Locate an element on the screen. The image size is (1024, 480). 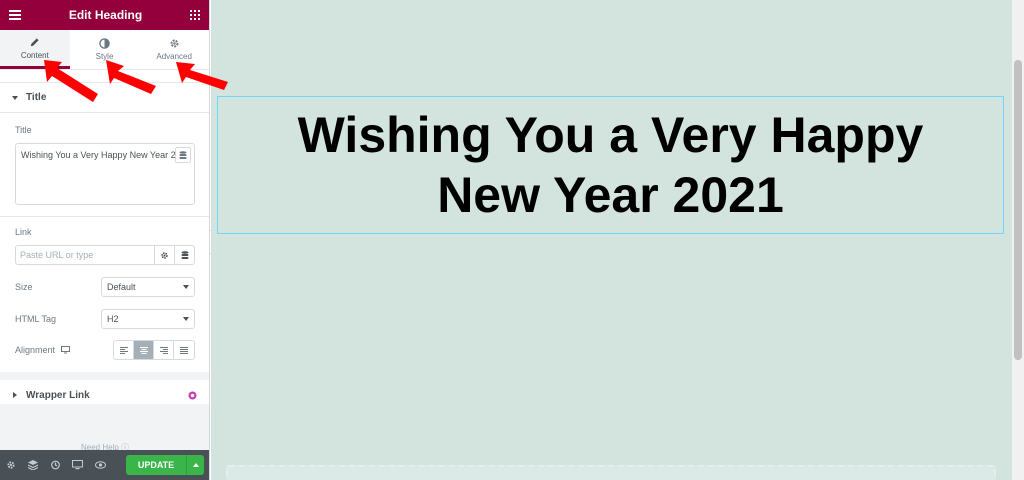
section-wrapper-link-heading: Wrapper Link is located at coordinates (58, 395).